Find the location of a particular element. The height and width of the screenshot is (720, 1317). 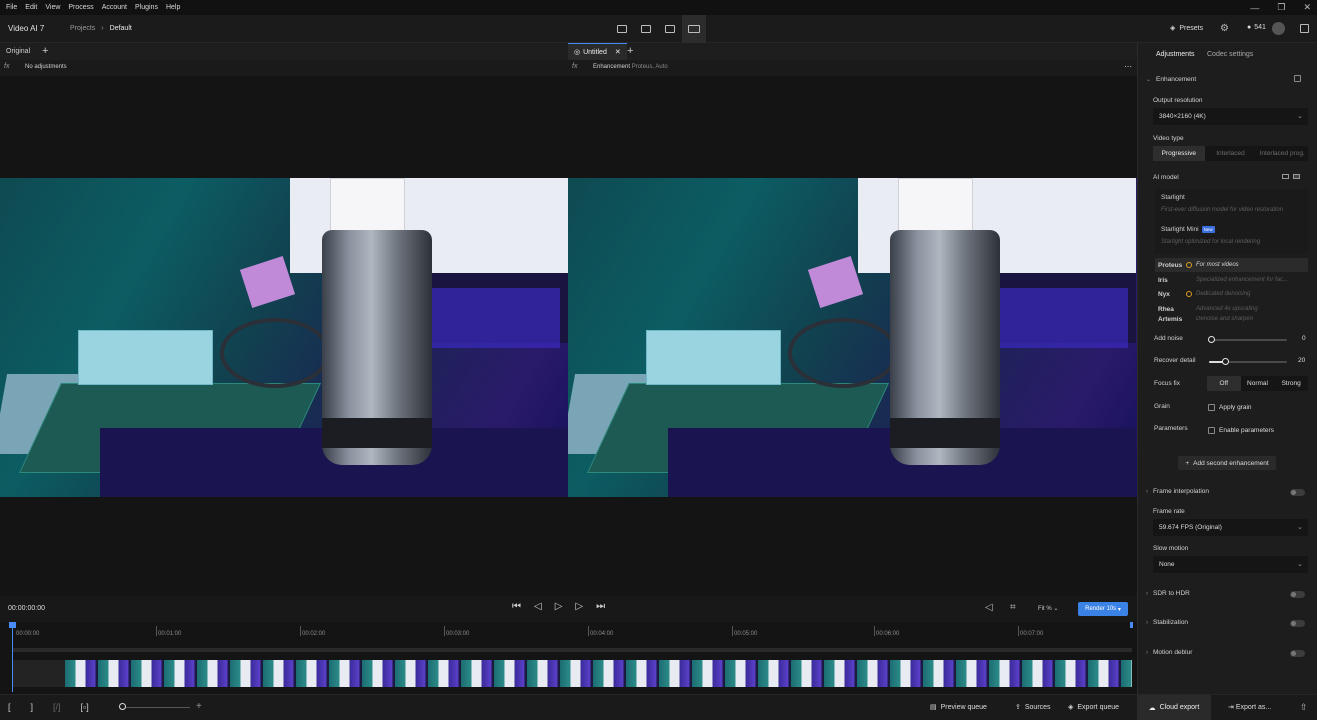

grid-view-icon is located at coordinates (1285, 176).